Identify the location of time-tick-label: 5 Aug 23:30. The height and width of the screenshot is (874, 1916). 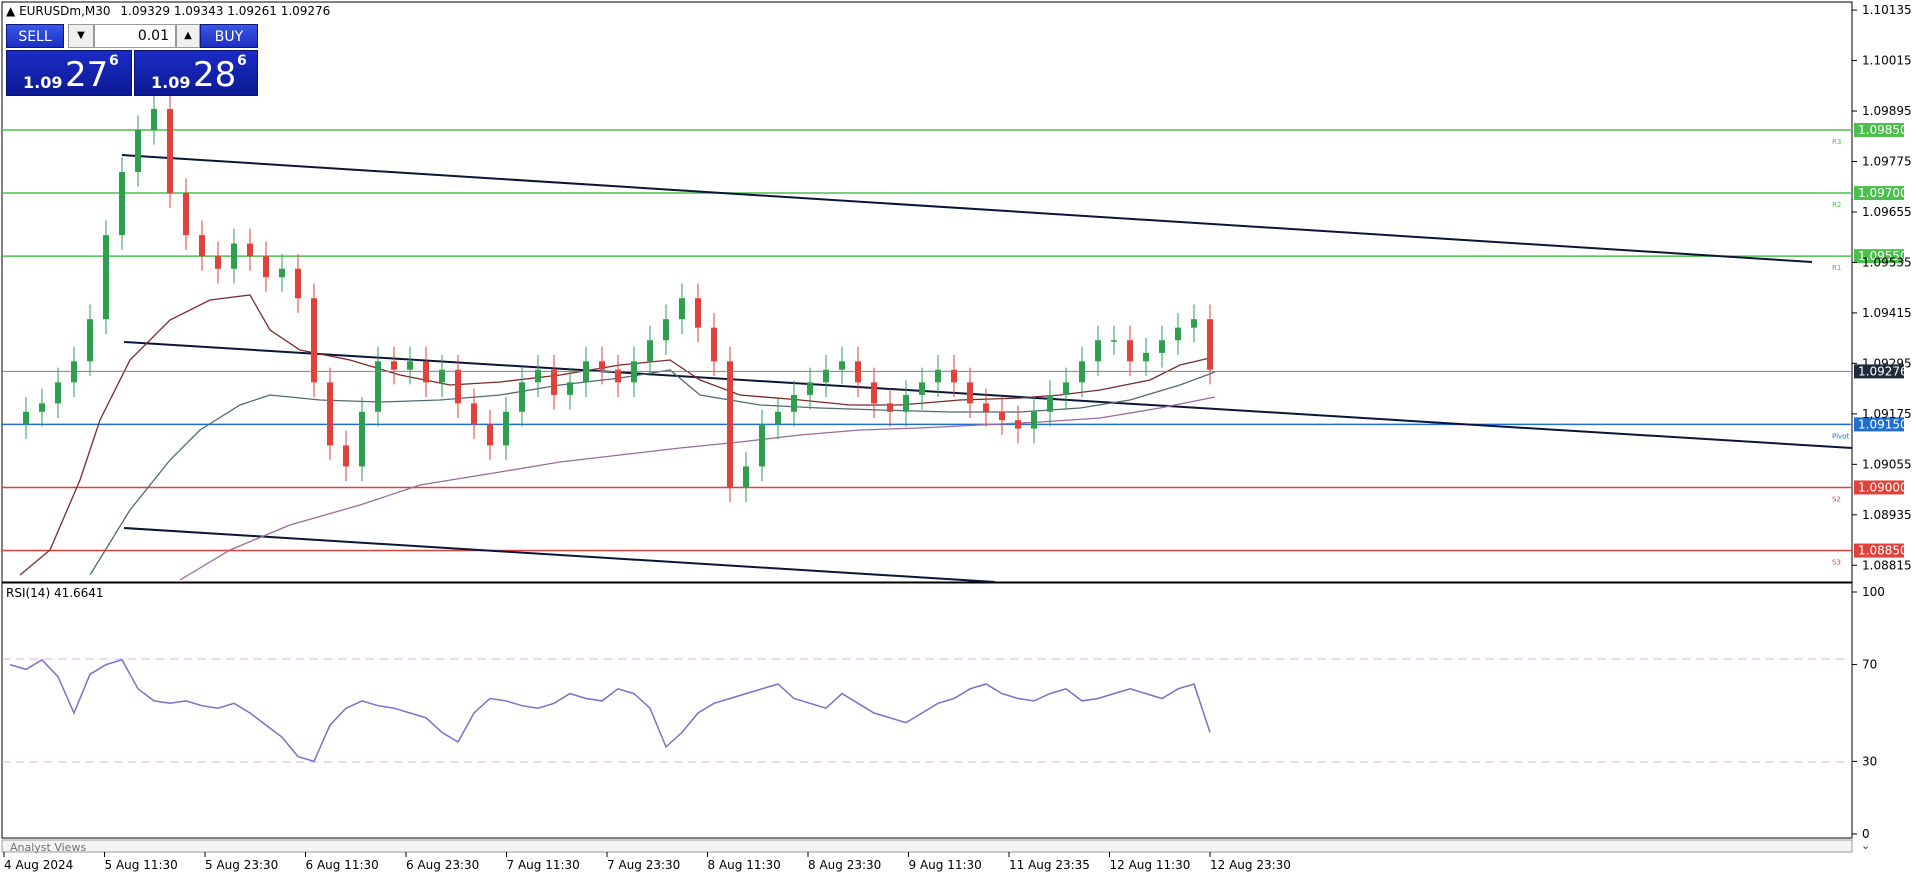
(241, 865).